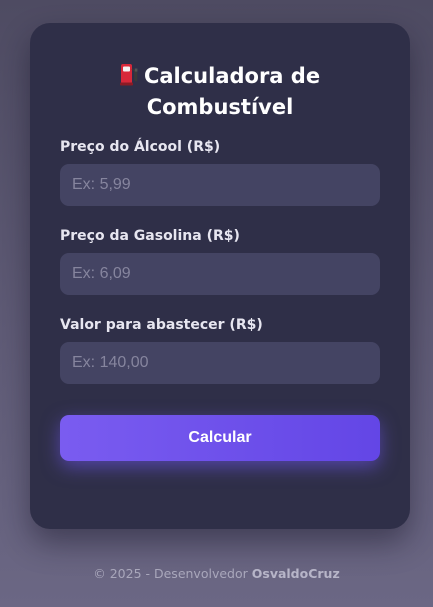 This screenshot has height=607, width=433. Describe the element at coordinates (128, 74) in the screenshot. I see `fuel-pump-icon` at that location.